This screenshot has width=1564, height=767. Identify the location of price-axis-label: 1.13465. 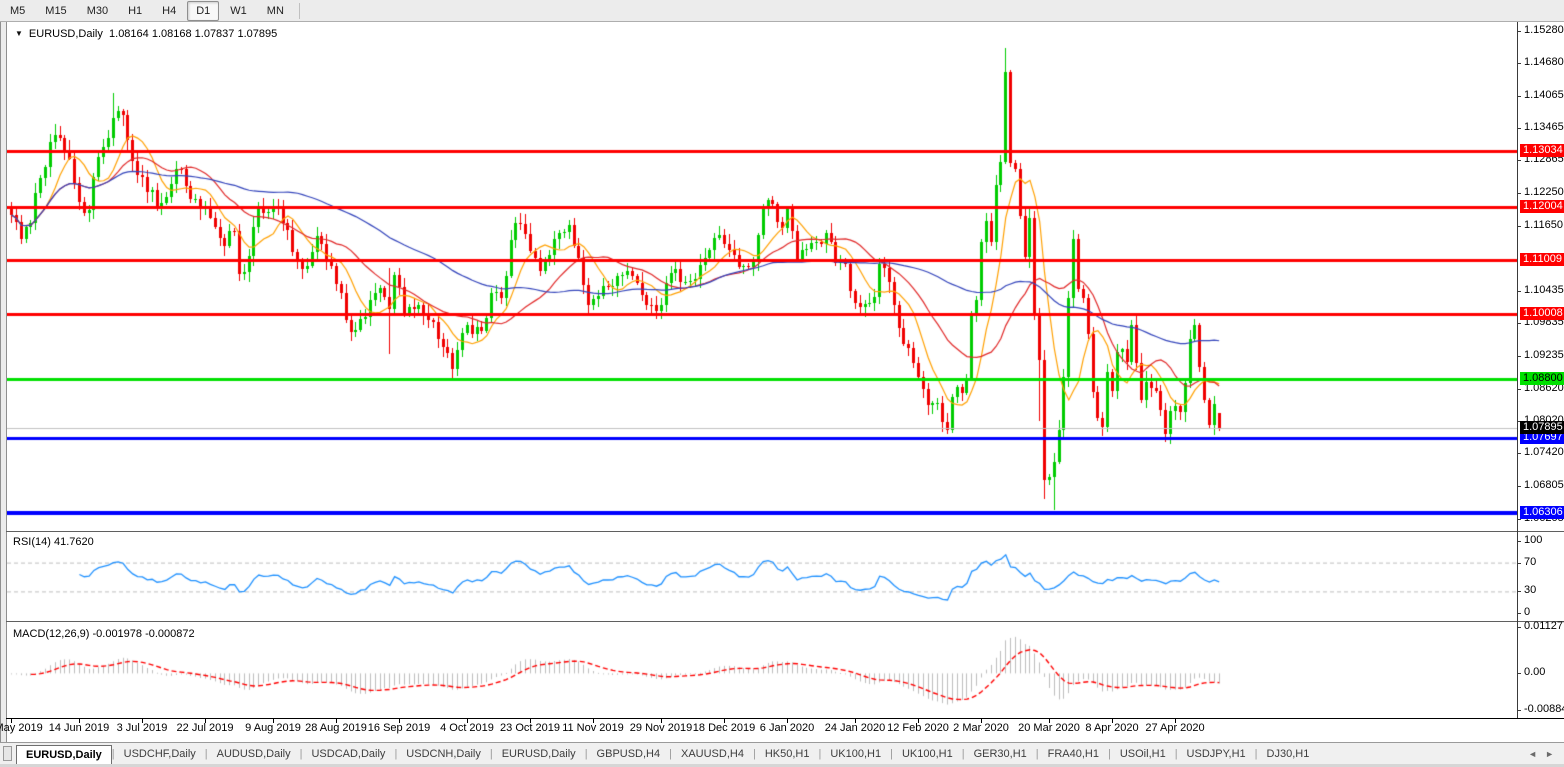
(1544, 127).